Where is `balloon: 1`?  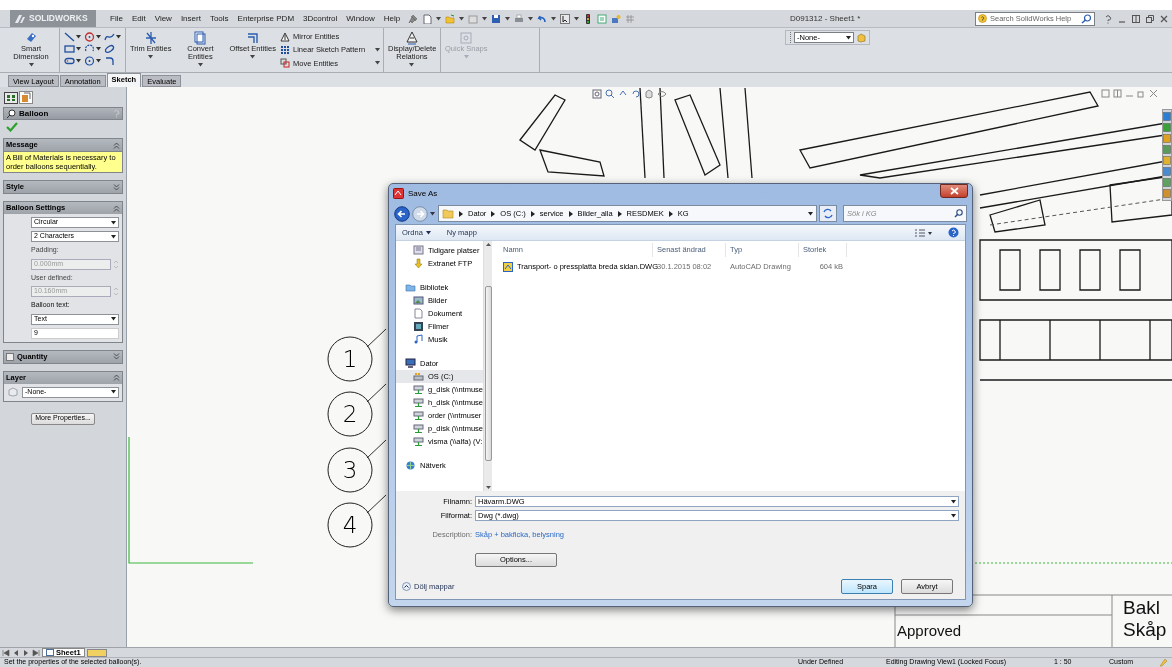 balloon: 1 is located at coordinates (350, 359).